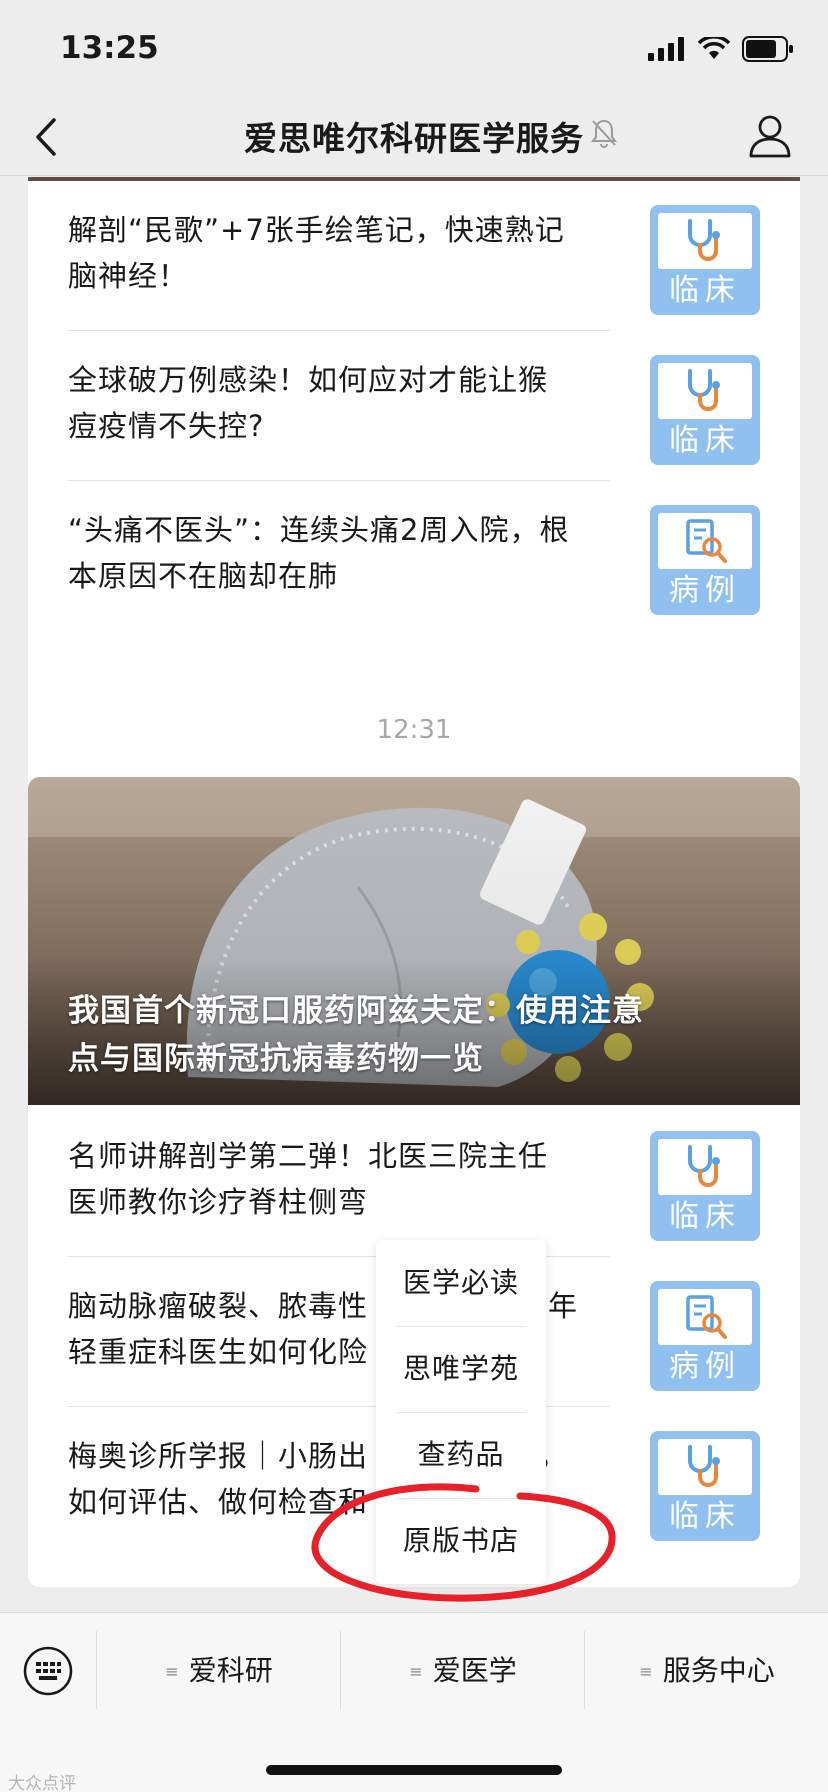 Image resolution: width=828 pixels, height=1792 pixels. I want to click on menu-item-bookstore: 原版书店, so click(461, 1541).